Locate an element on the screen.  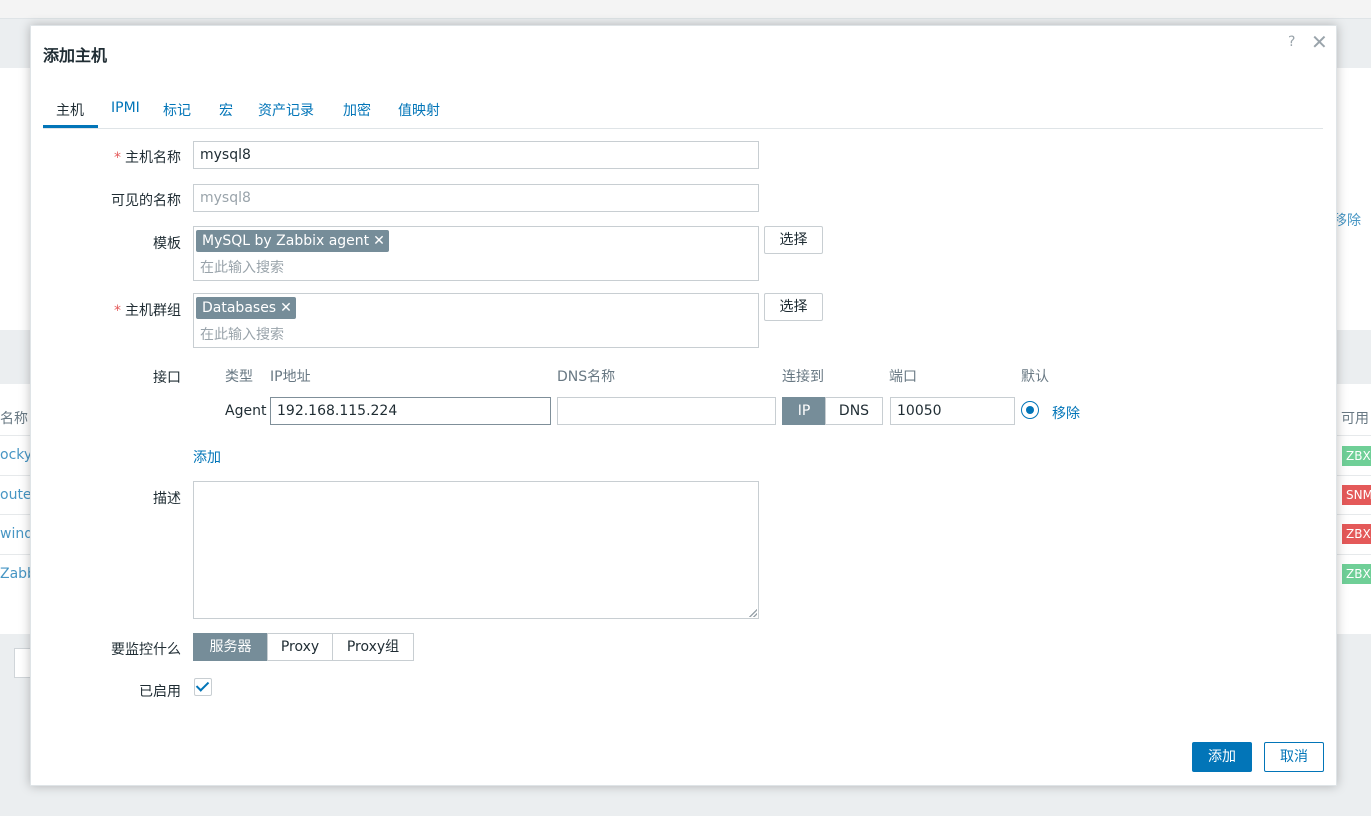
interface-ip-input: 192.168.115.224 is located at coordinates (410, 411).